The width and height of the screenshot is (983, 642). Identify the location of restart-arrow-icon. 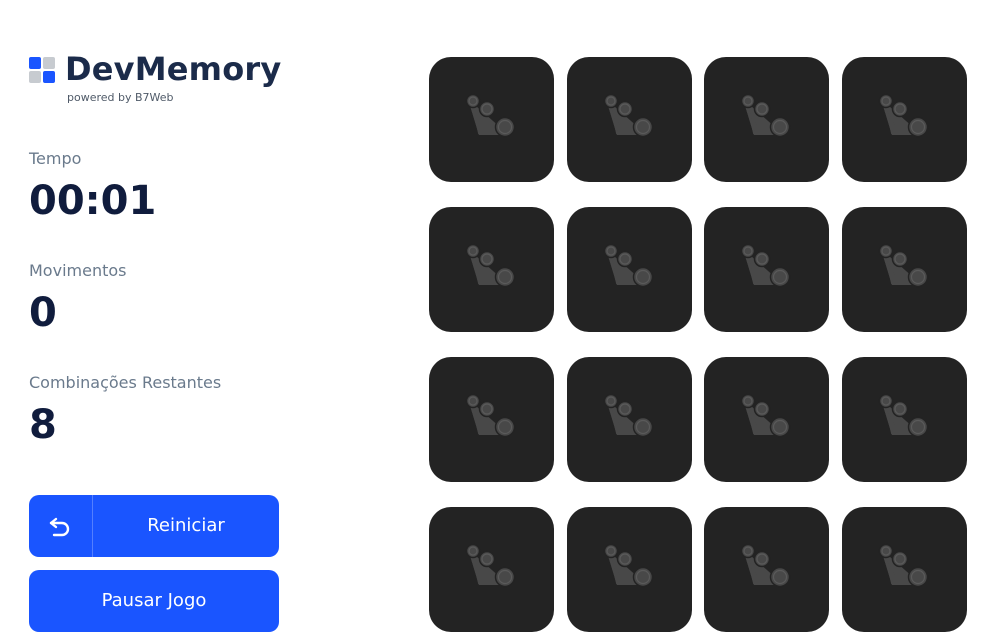
(59, 527).